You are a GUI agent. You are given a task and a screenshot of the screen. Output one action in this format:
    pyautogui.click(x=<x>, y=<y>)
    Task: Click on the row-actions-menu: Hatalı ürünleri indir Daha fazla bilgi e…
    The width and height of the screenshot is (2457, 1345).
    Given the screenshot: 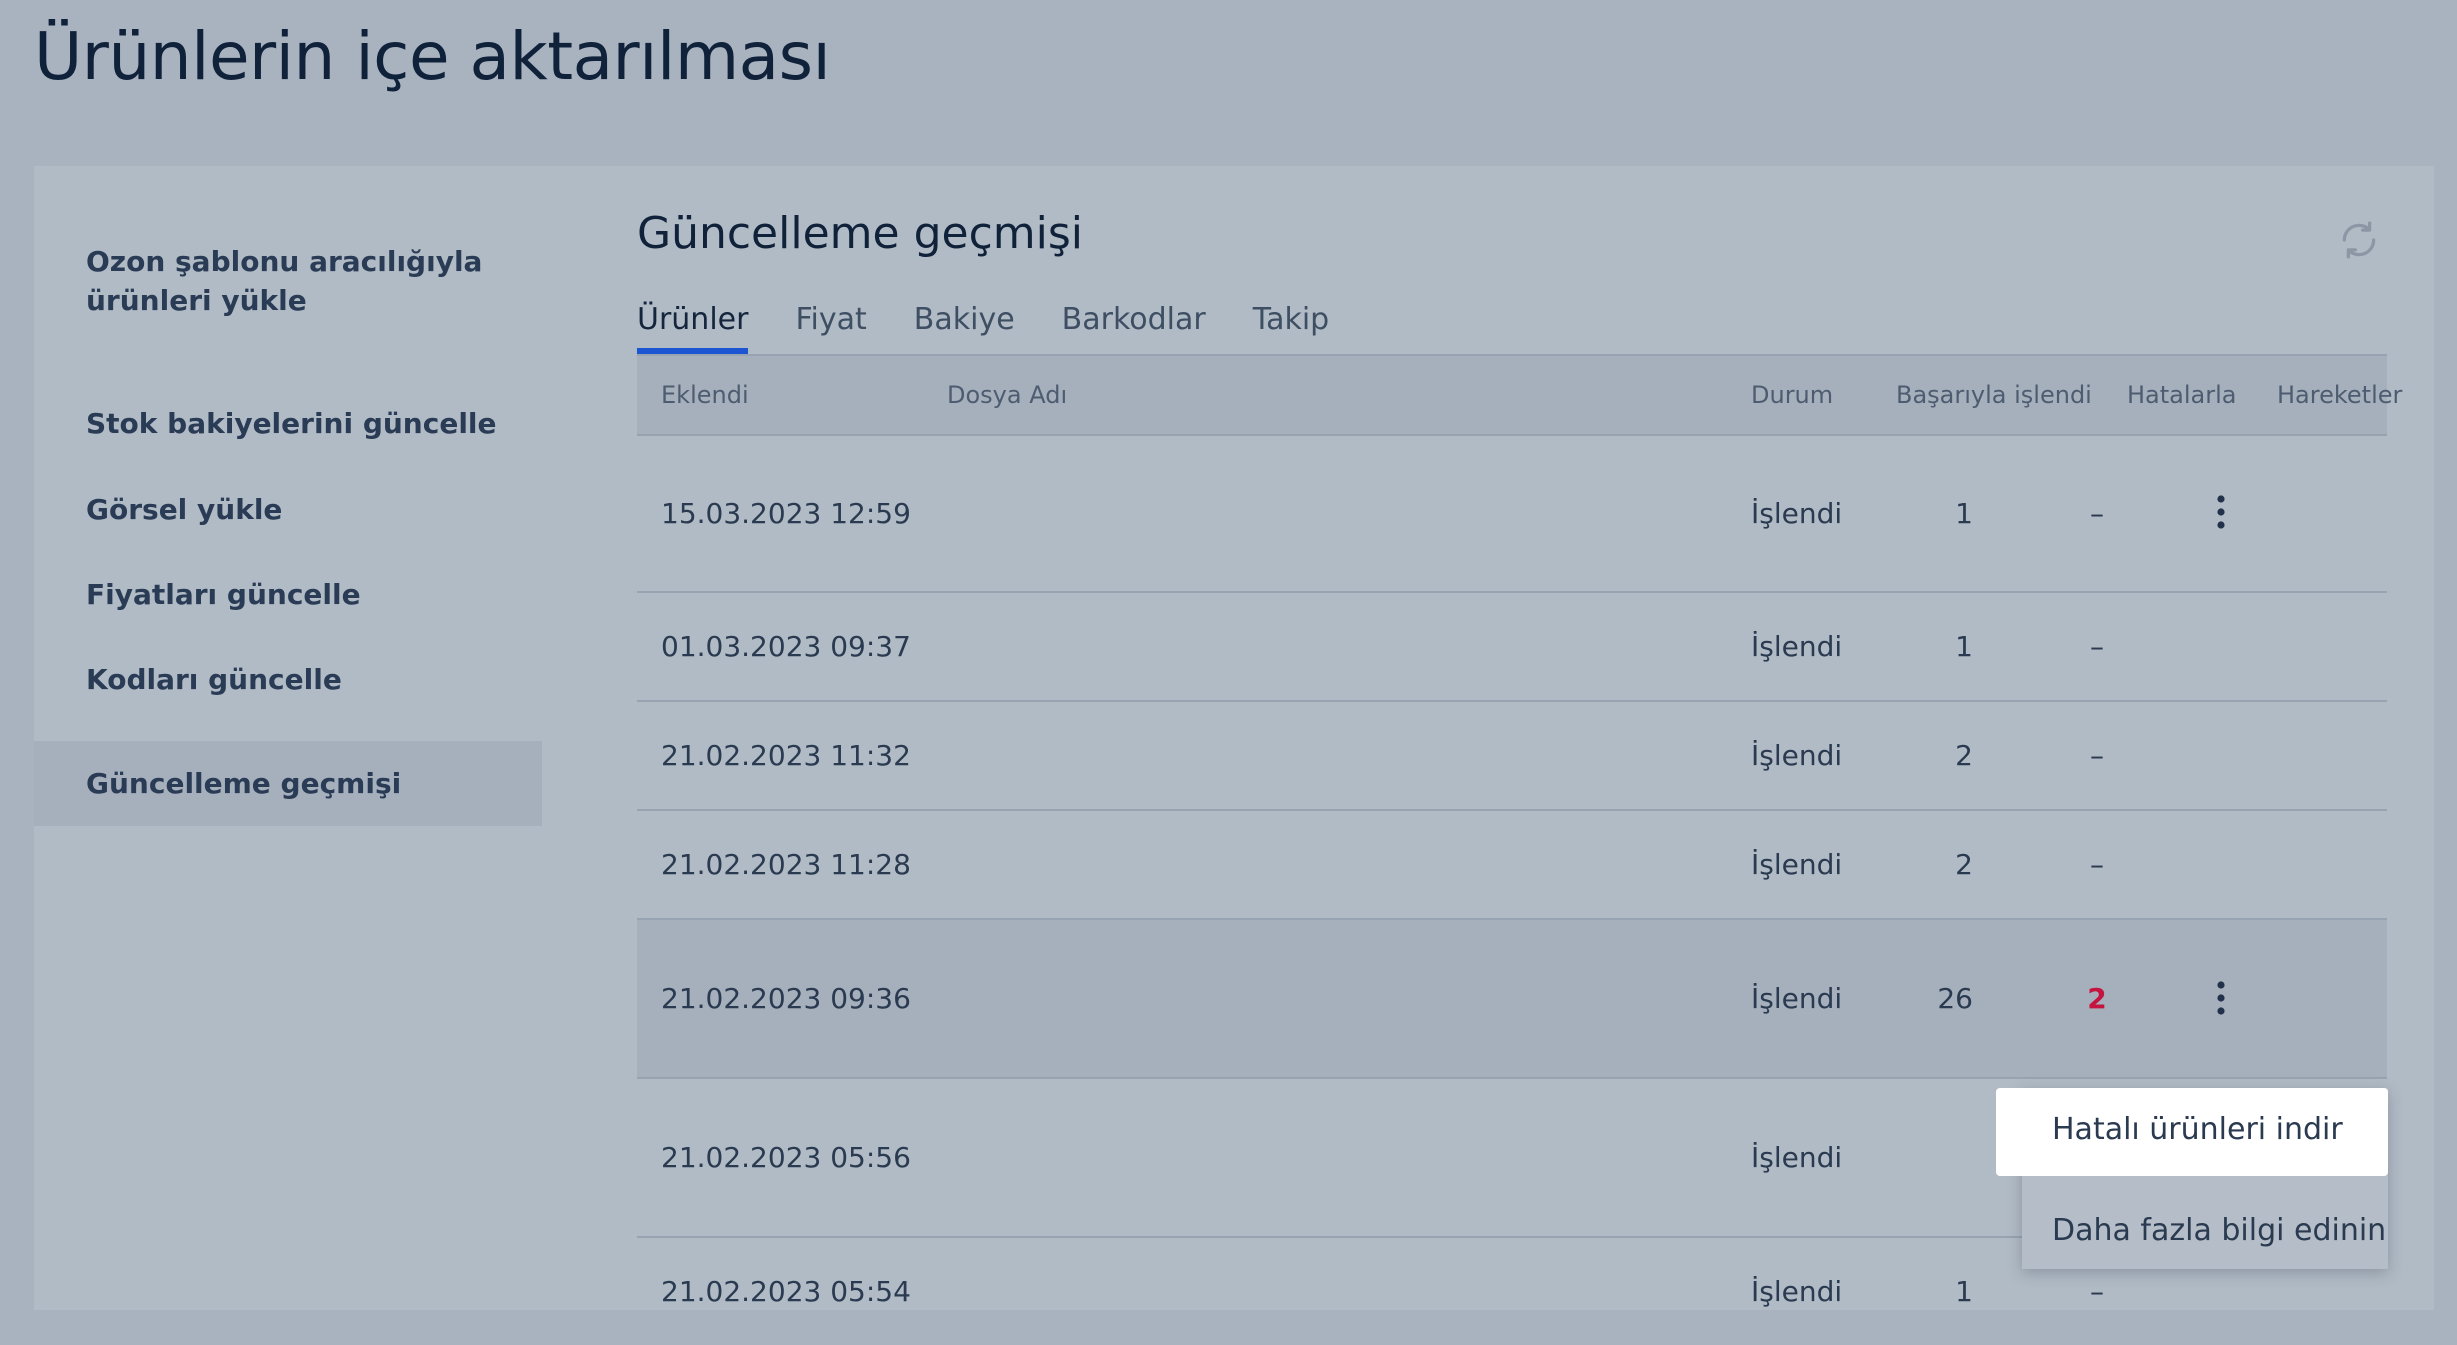 What is the action you would take?
    pyautogui.click(x=2192, y=1178)
    